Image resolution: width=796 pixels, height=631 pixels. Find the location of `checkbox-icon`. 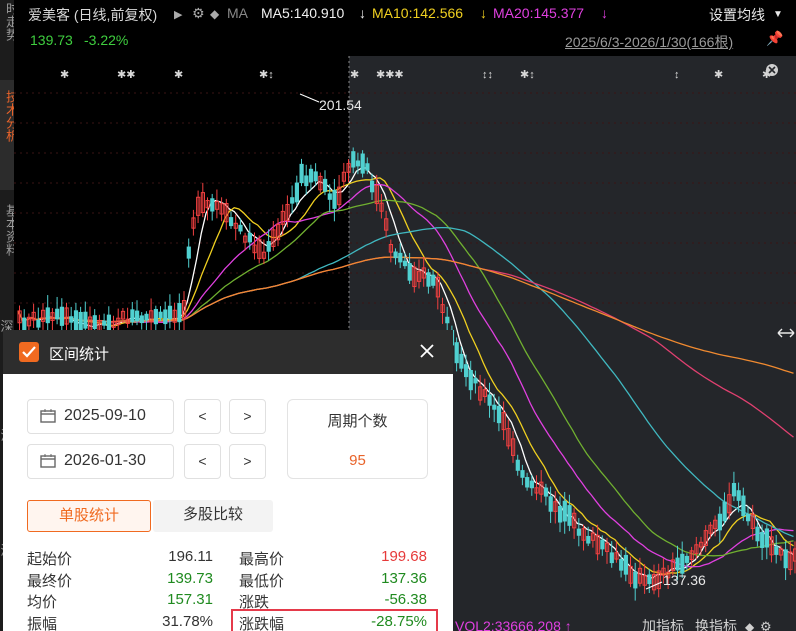

checkbox-icon is located at coordinates (29, 352).